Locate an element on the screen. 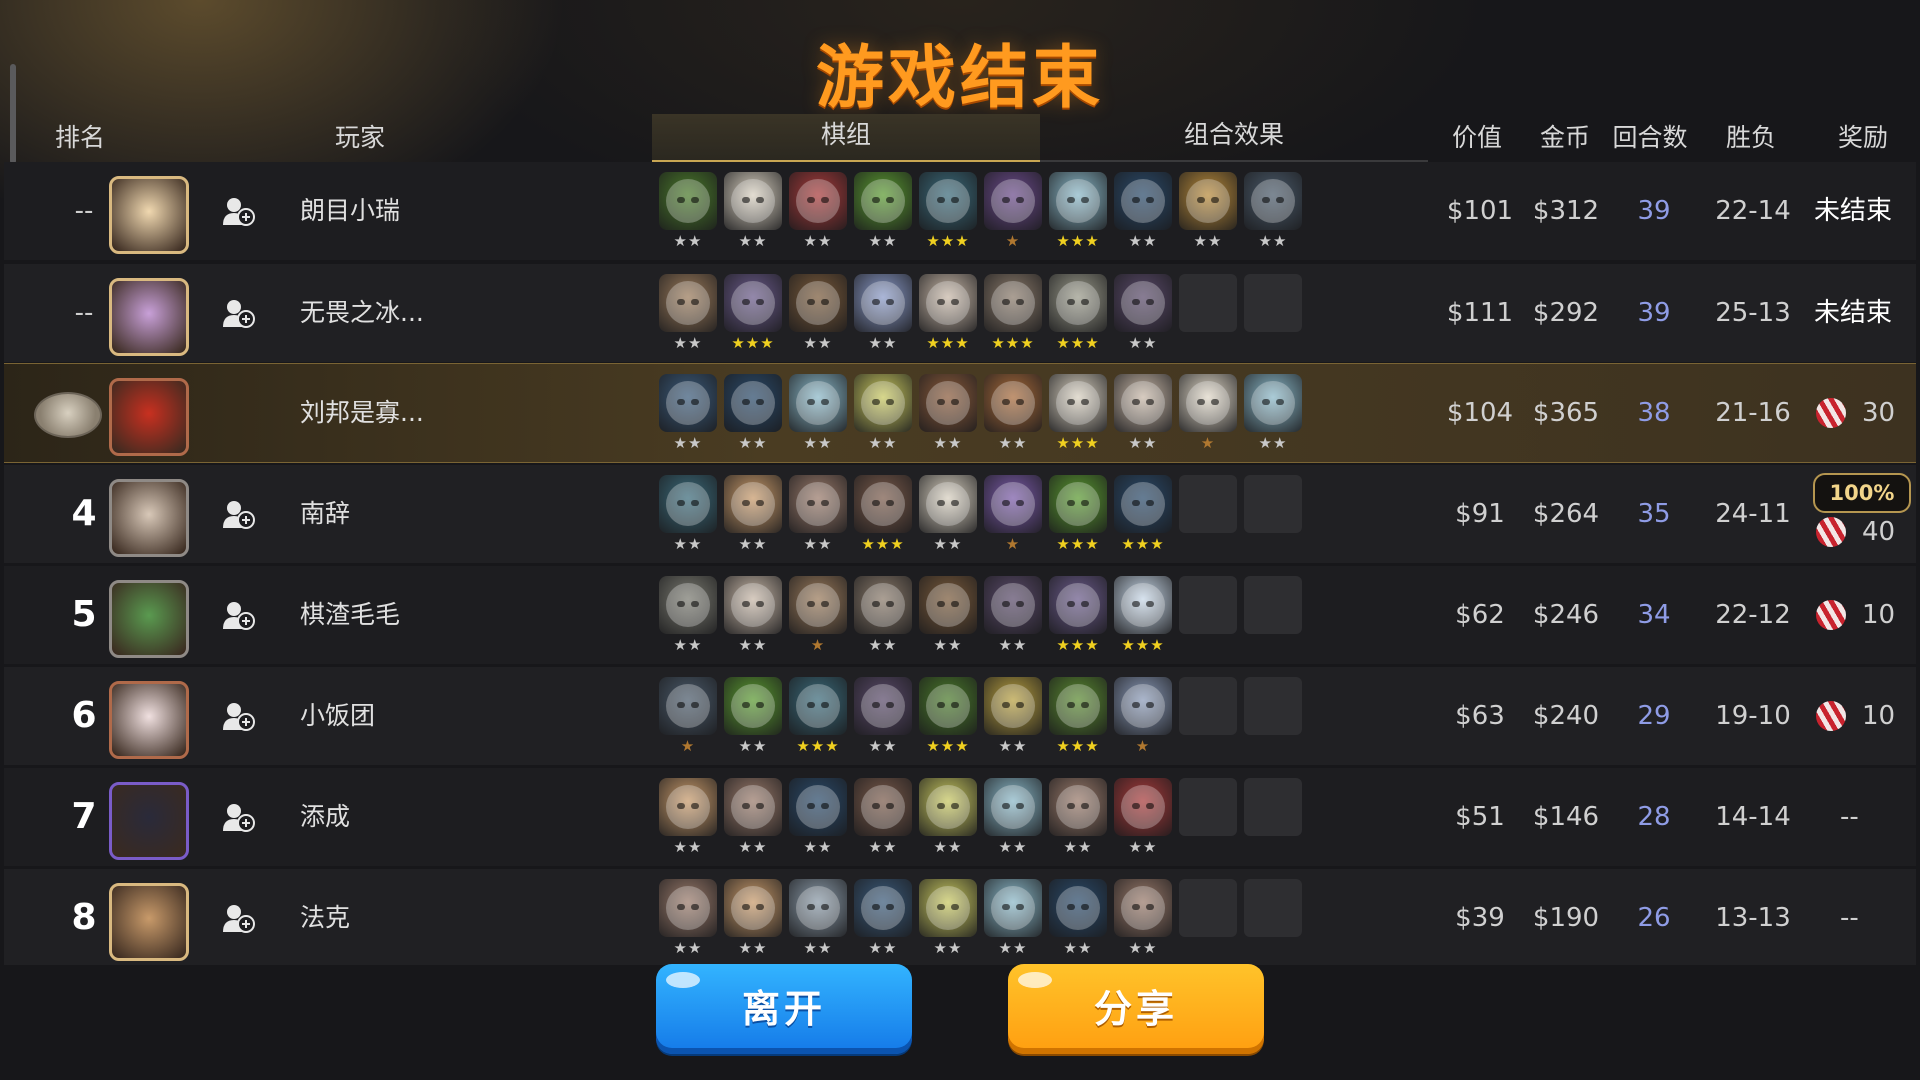  player-name: 添成 is located at coordinates (325, 817).